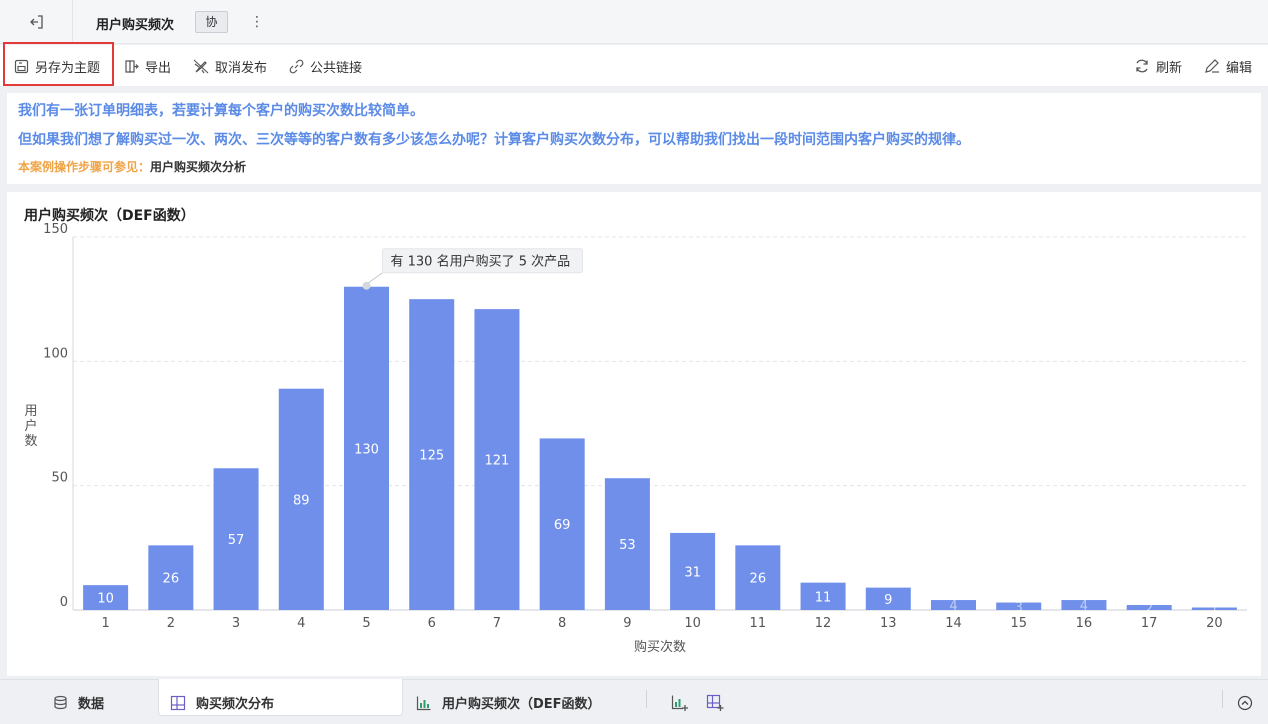 Image resolution: width=1268 pixels, height=724 pixels. Describe the element at coordinates (634, 22) in the screenshot. I see `title-bar: 用户购买频次 协 ⋮` at that location.